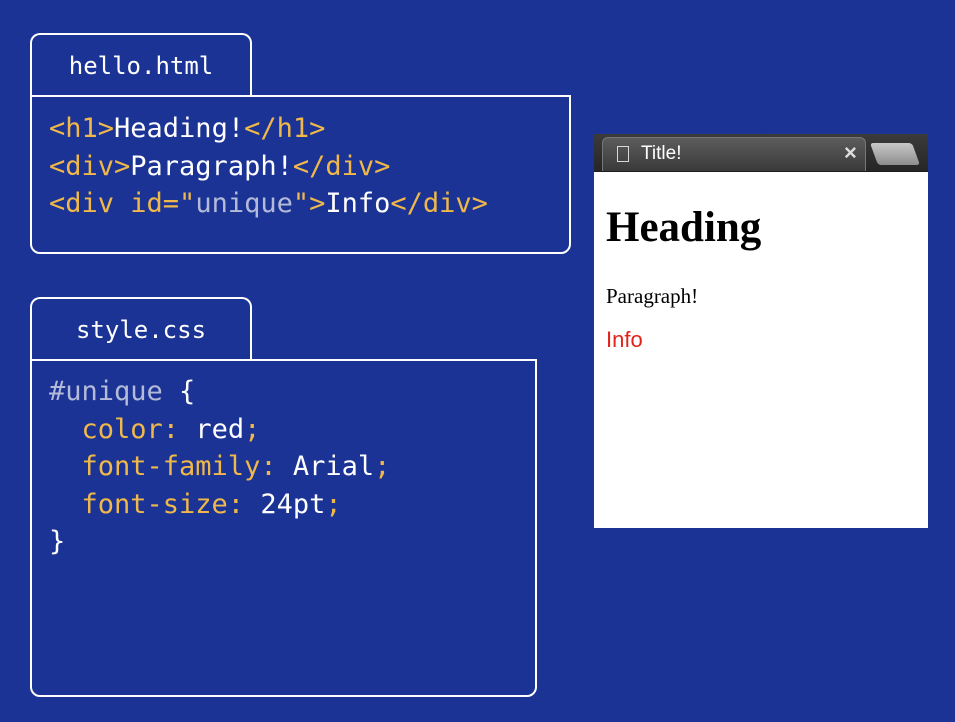 The width and height of the screenshot is (955, 722). I want to click on code-token: color:, so click(122, 429).